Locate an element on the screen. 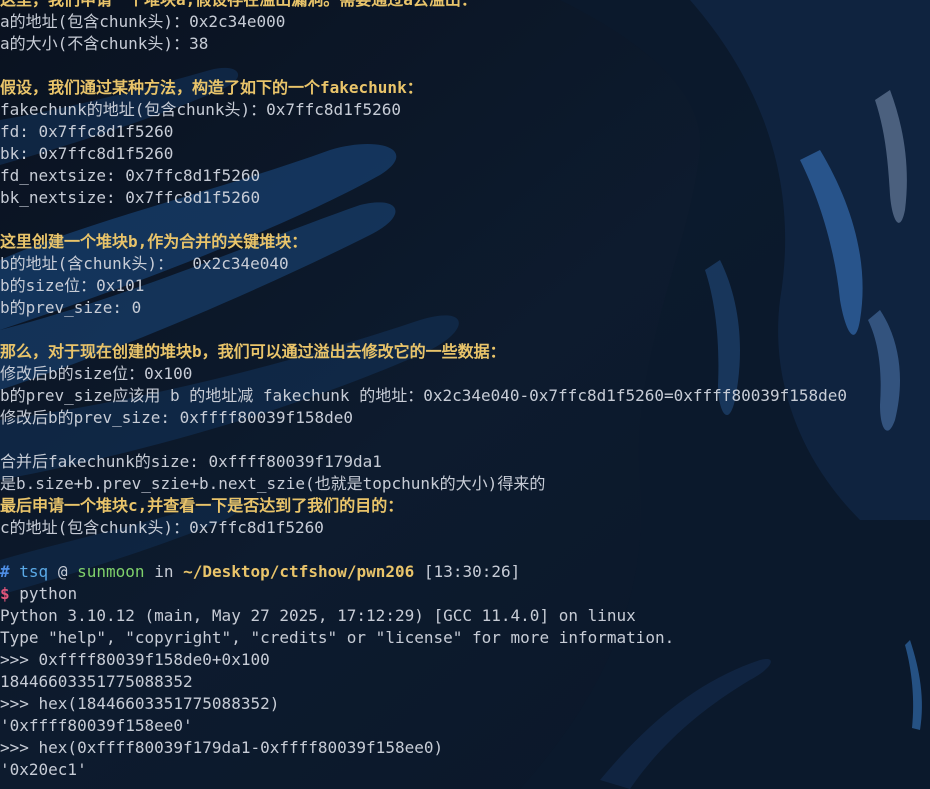 The height and width of the screenshot is (789, 930). output-line: 假设，我们通过某种方法，构造了如下的一个fakechunk： is located at coordinates (211, 87).